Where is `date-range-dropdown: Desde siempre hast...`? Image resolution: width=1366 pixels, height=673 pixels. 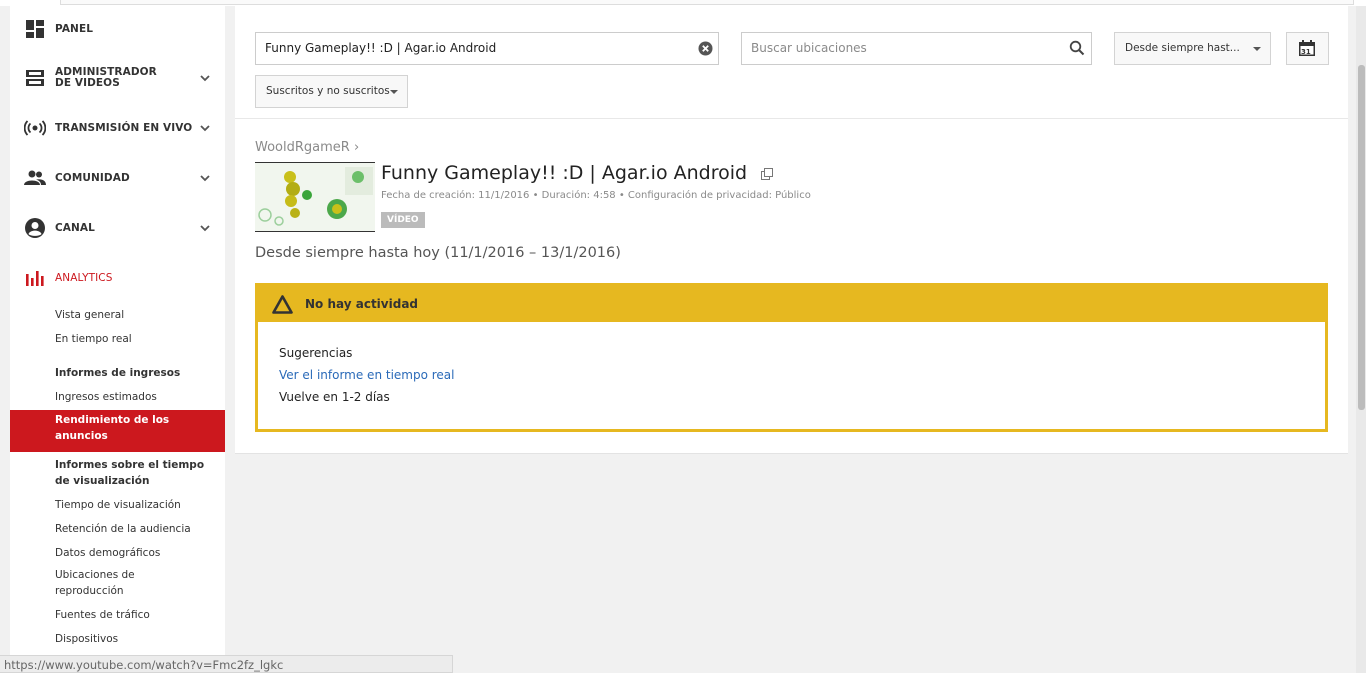
date-range-dropdown: Desde siempre hast... is located at coordinates (1192, 48).